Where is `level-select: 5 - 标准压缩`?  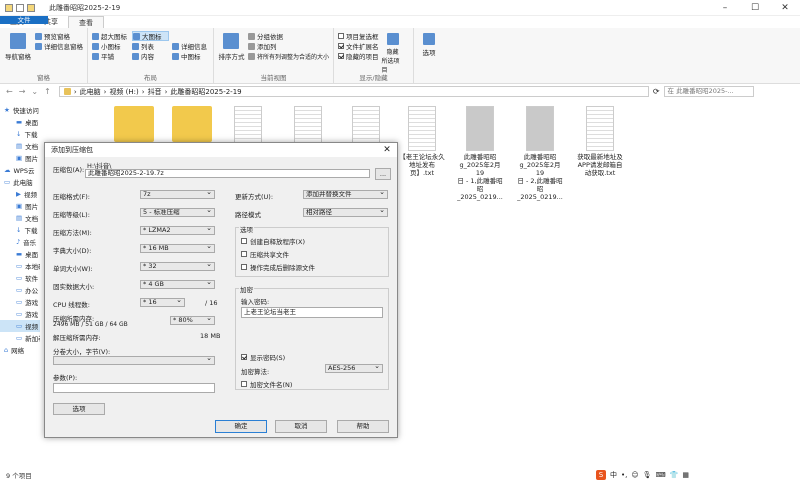
level-select: 5 - 标准压缩 is located at coordinates (177, 212).